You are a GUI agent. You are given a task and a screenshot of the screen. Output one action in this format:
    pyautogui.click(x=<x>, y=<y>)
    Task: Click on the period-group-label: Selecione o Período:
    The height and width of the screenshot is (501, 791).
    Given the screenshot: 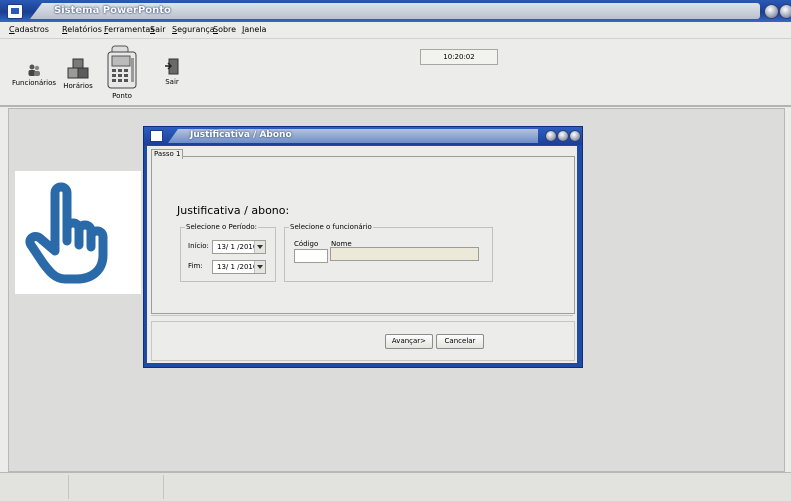 What is the action you would take?
    pyautogui.click(x=222, y=227)
    